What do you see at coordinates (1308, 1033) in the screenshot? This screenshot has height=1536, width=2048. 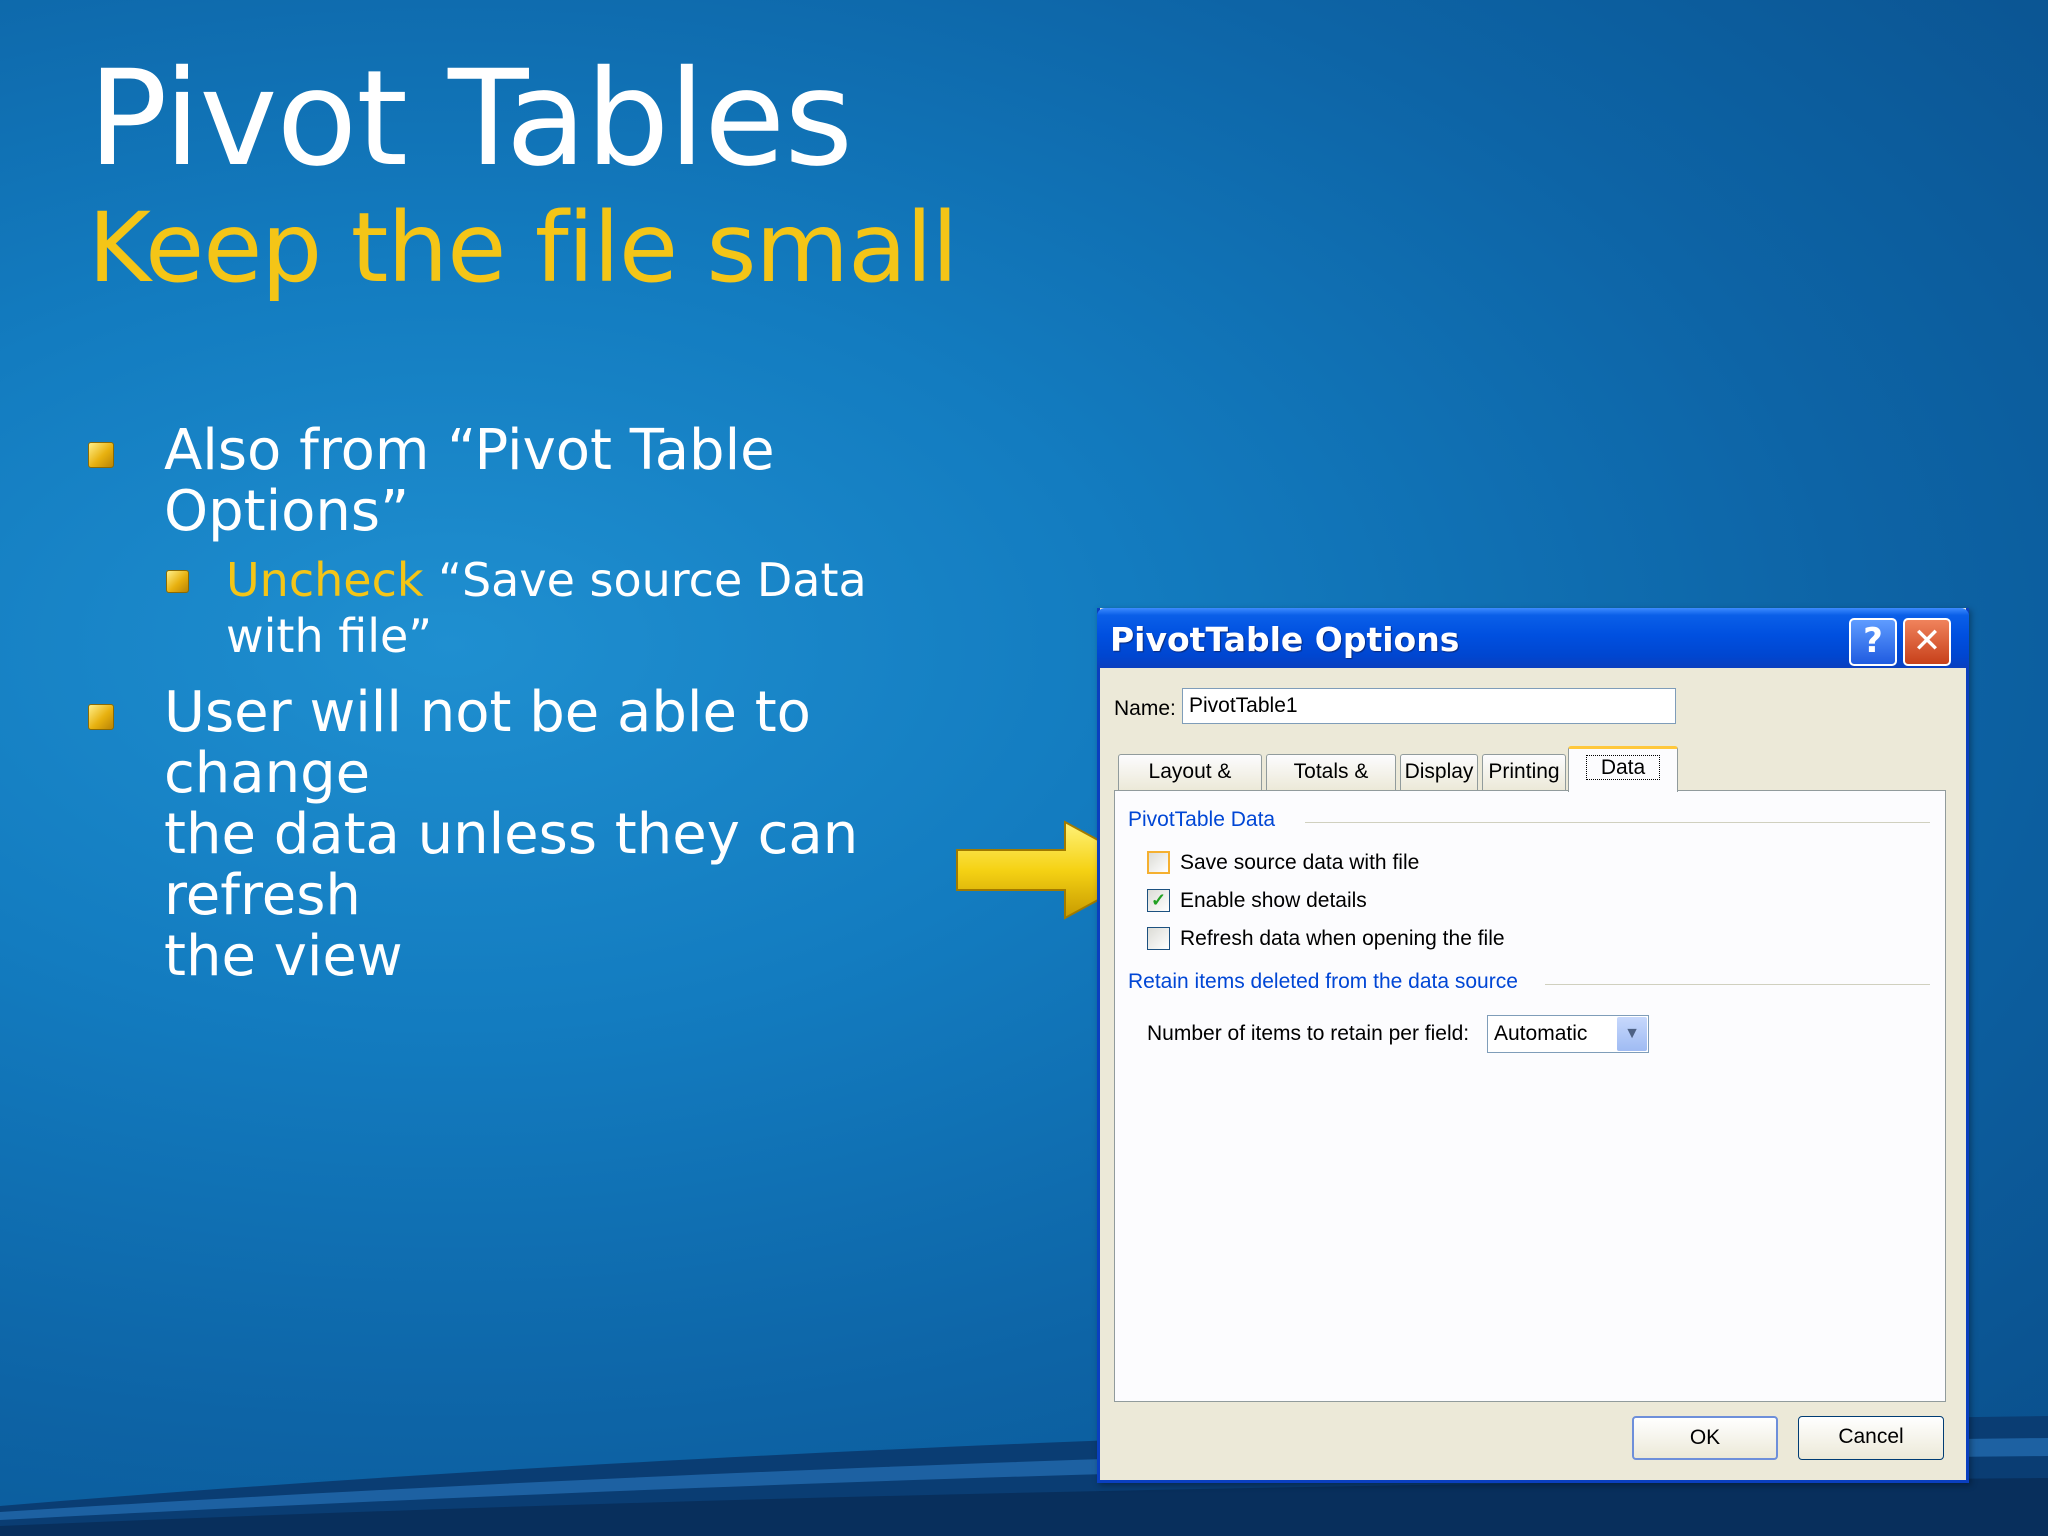 I see `retain-items-label: Number of items to retain per field:` at bounding box center [1308, 1033].